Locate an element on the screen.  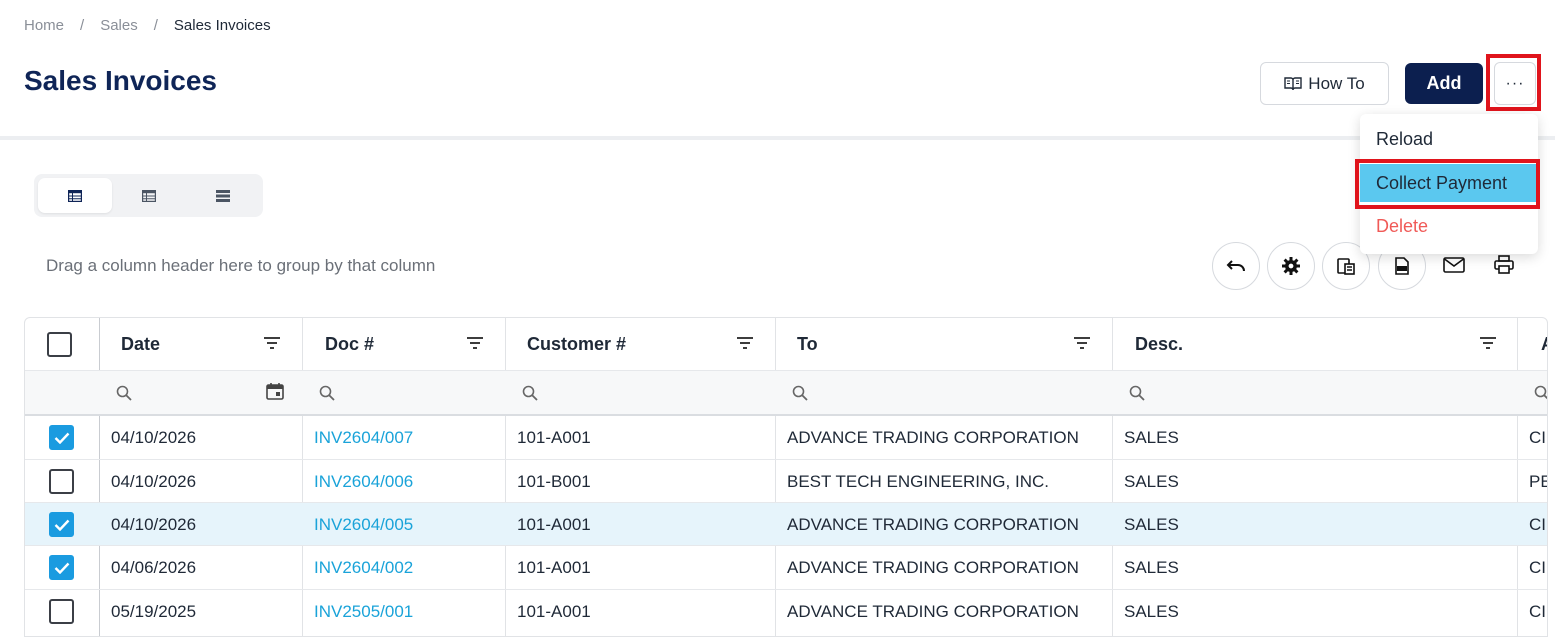
header-divider is located at coordinates (777, 138).